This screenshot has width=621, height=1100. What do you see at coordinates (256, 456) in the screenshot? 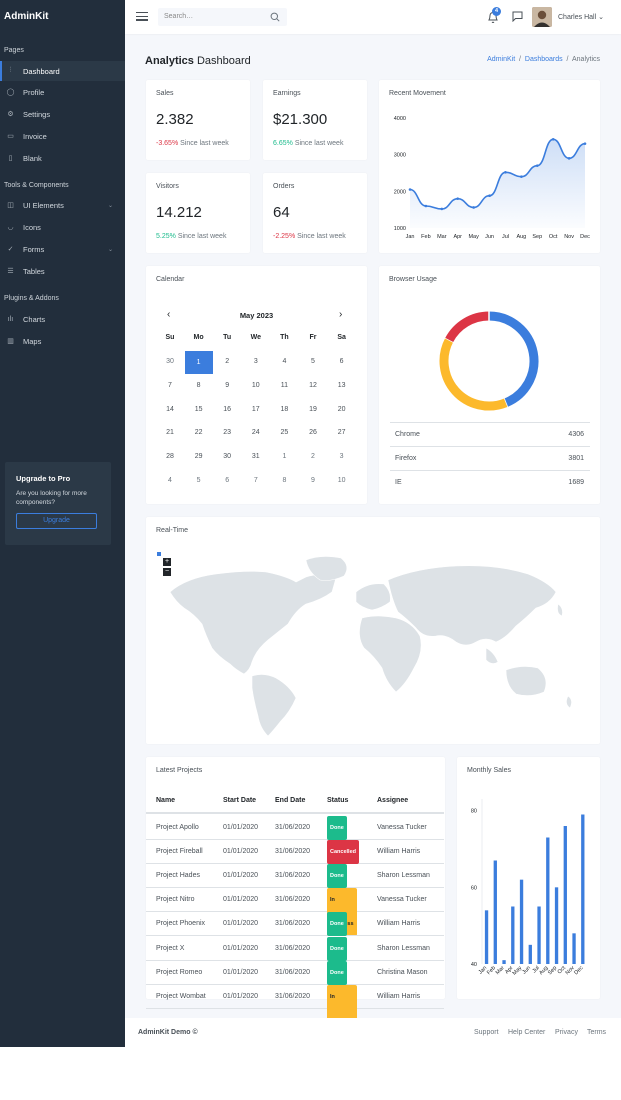
I see `calendar-day: 31` at bounding box center [256, 456].